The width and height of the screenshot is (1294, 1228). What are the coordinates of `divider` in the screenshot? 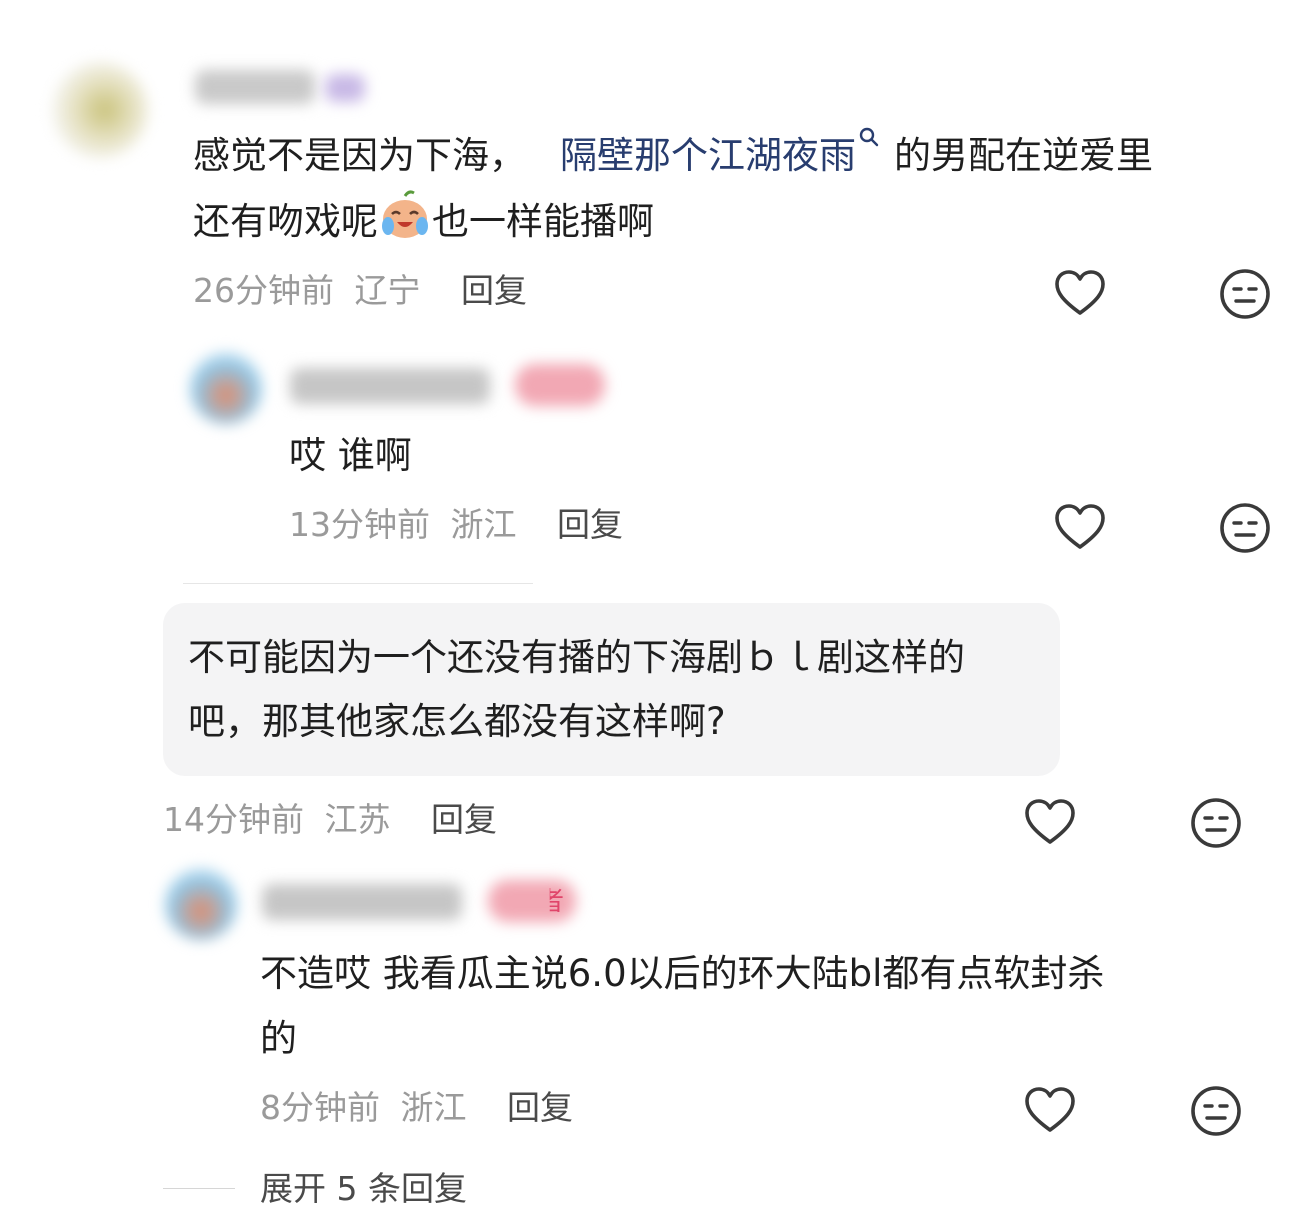 It's located at (358, 583).